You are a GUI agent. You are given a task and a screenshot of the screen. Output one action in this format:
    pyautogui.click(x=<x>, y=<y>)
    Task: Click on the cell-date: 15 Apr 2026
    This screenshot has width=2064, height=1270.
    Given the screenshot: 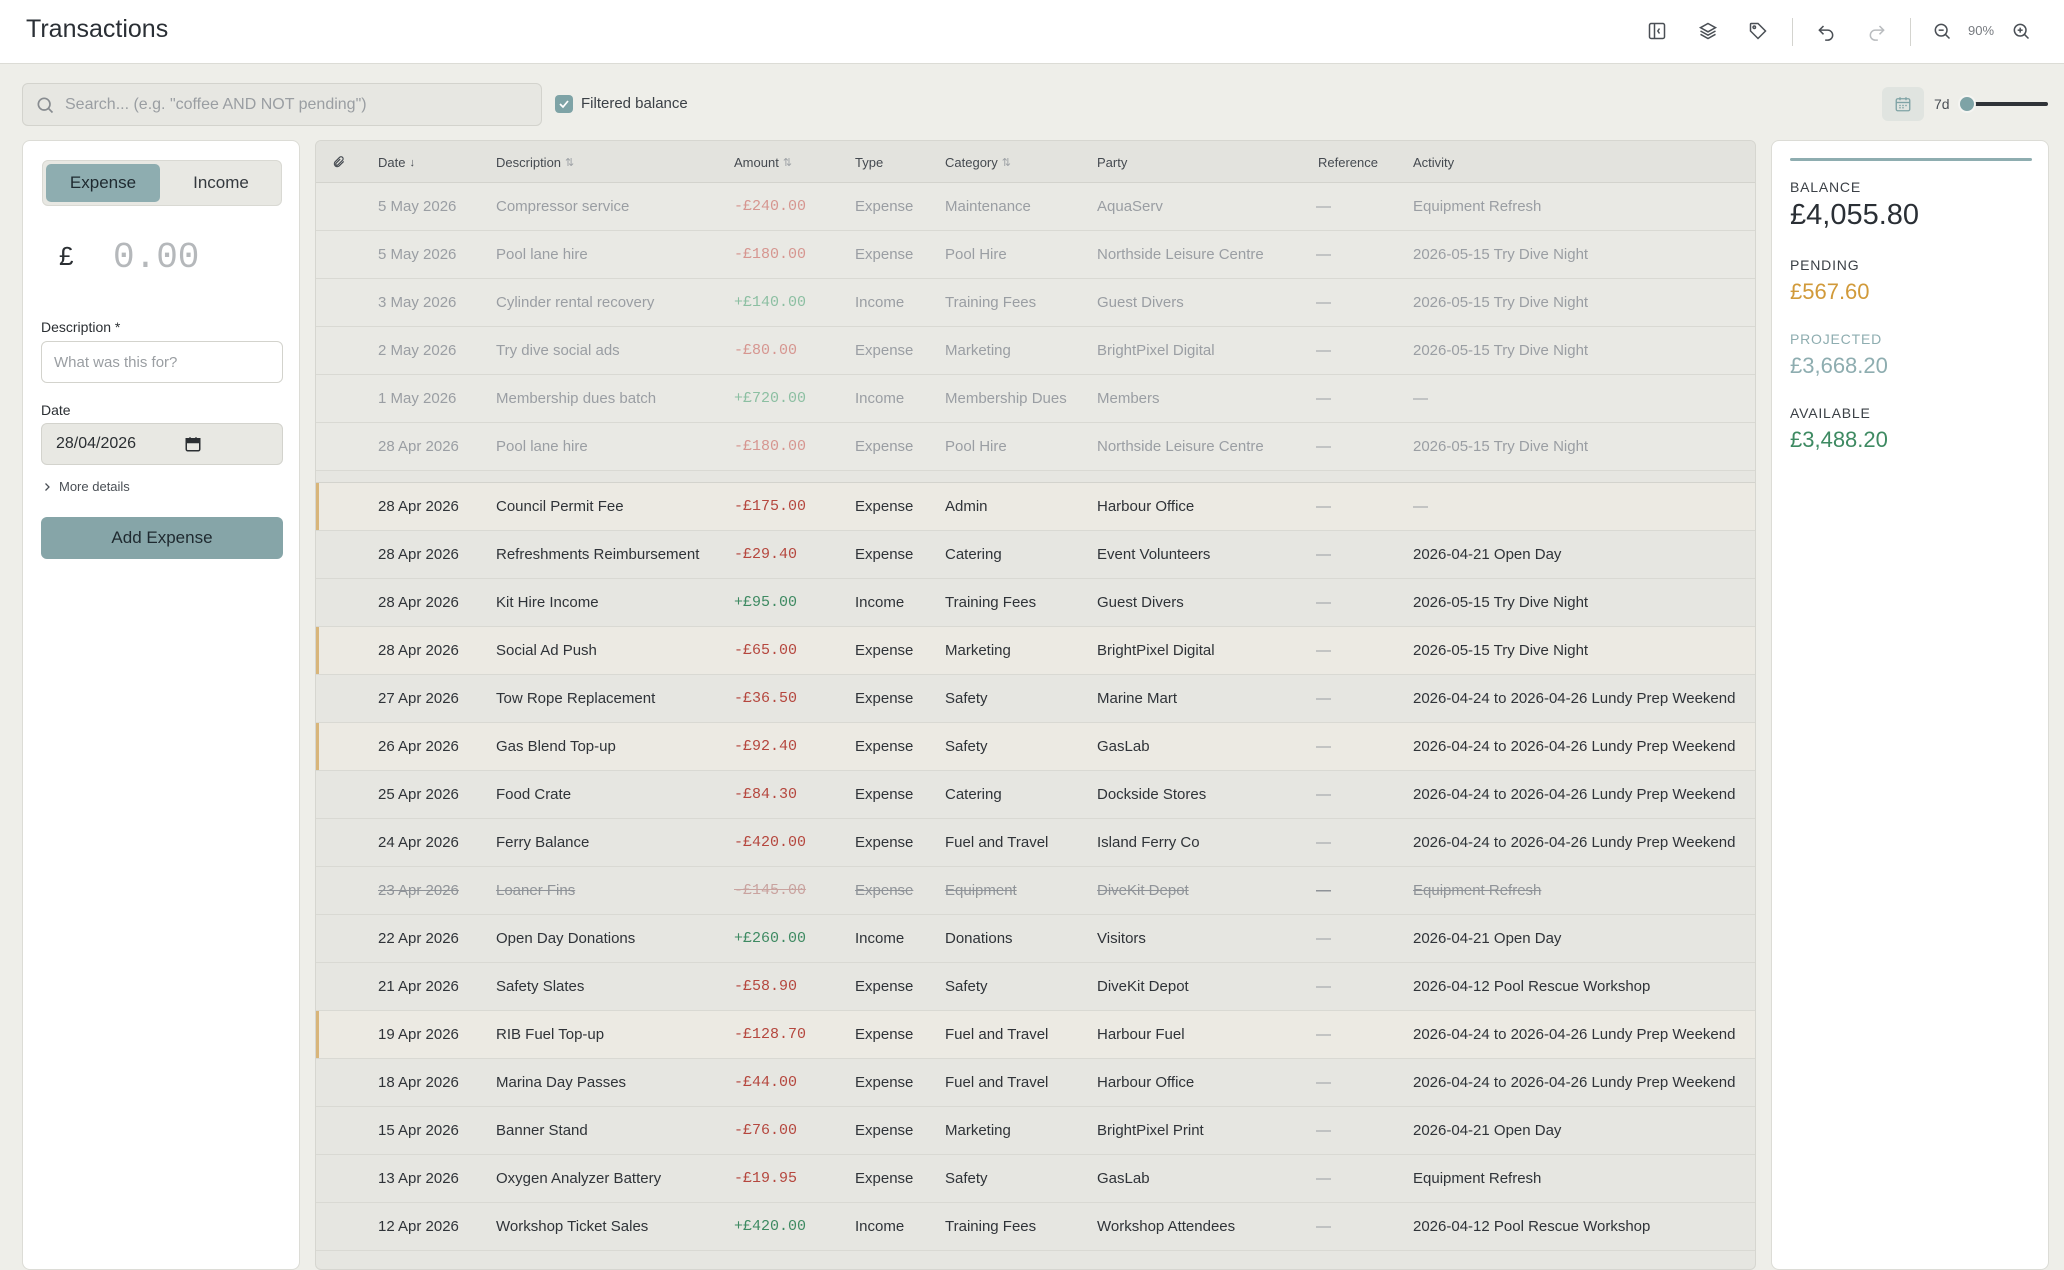 What is the action you would take?
    pyautogui.click(x=418, y=1130)
    